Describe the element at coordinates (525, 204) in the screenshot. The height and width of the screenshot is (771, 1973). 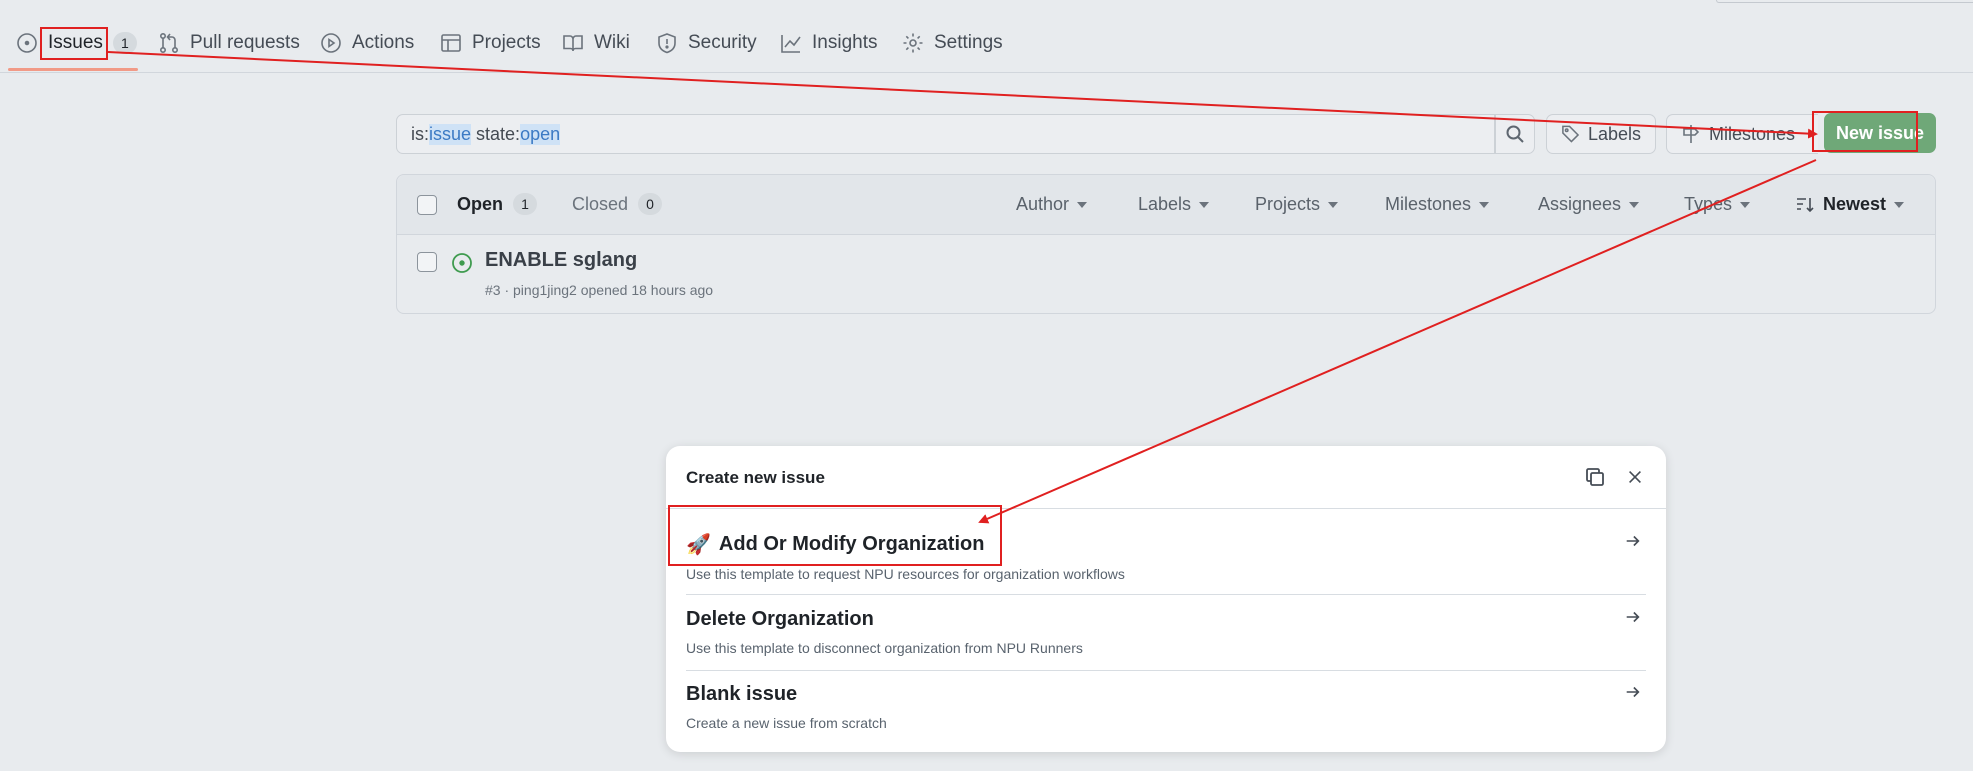
I see `open-counter: 1` at that location.